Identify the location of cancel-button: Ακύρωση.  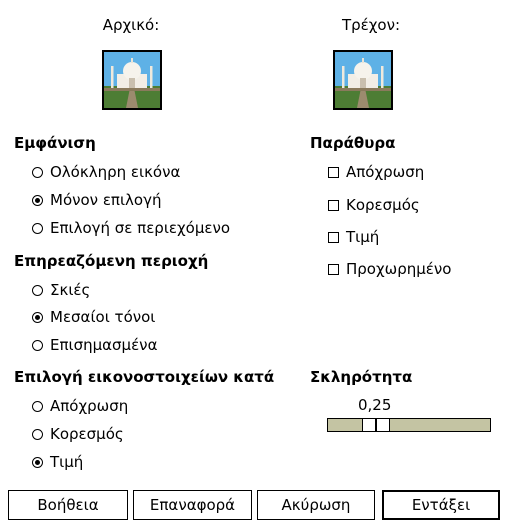
(316, 505).